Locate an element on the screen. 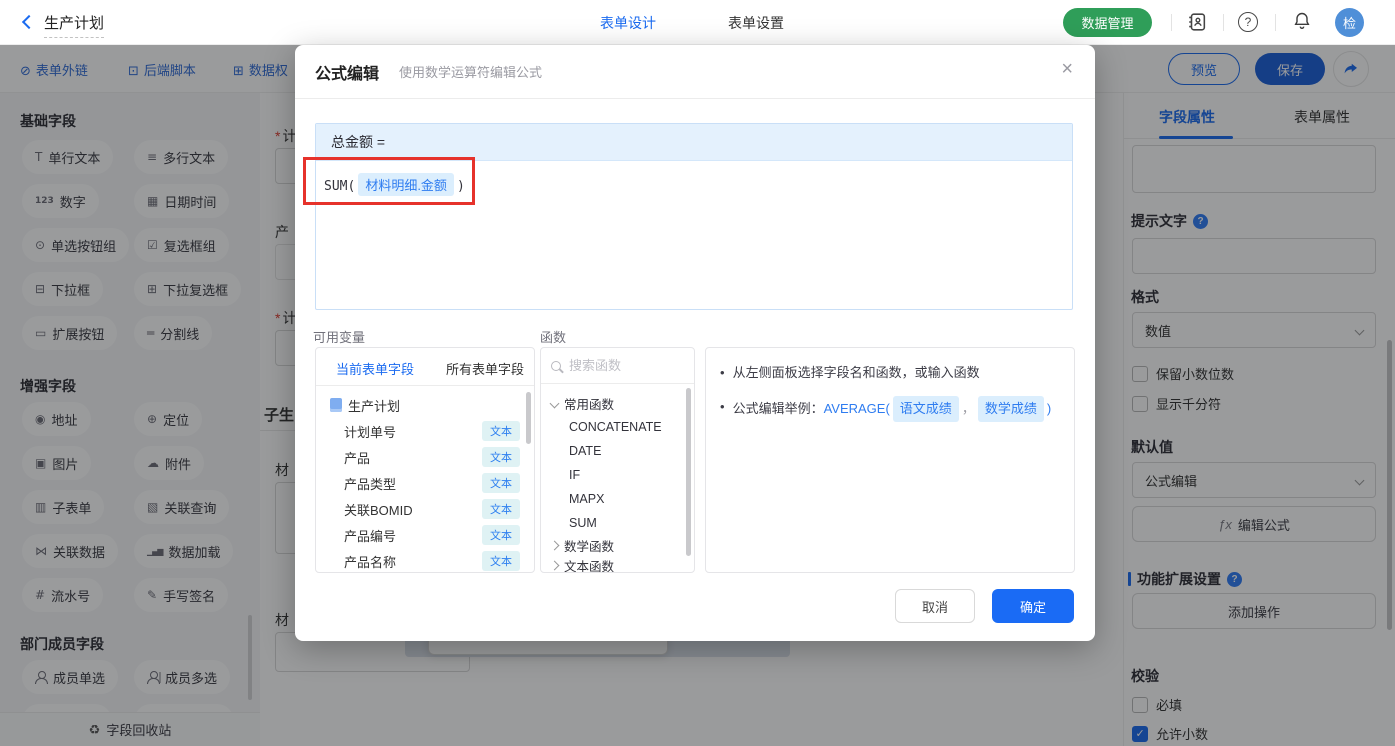 This screenshot has width=1395, height=746. modal-subtitle: 使用数学运算符编辑公式 is located at coordinates (471, 72).